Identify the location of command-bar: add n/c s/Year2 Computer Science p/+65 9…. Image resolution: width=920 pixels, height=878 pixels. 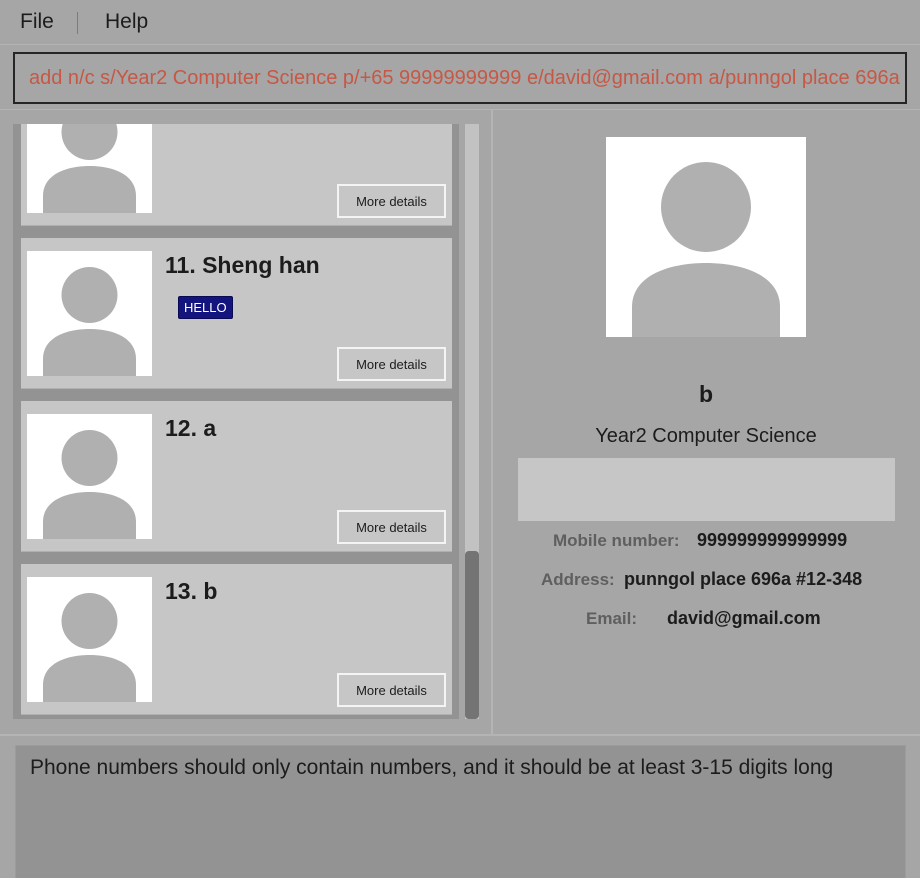
(460, 77).